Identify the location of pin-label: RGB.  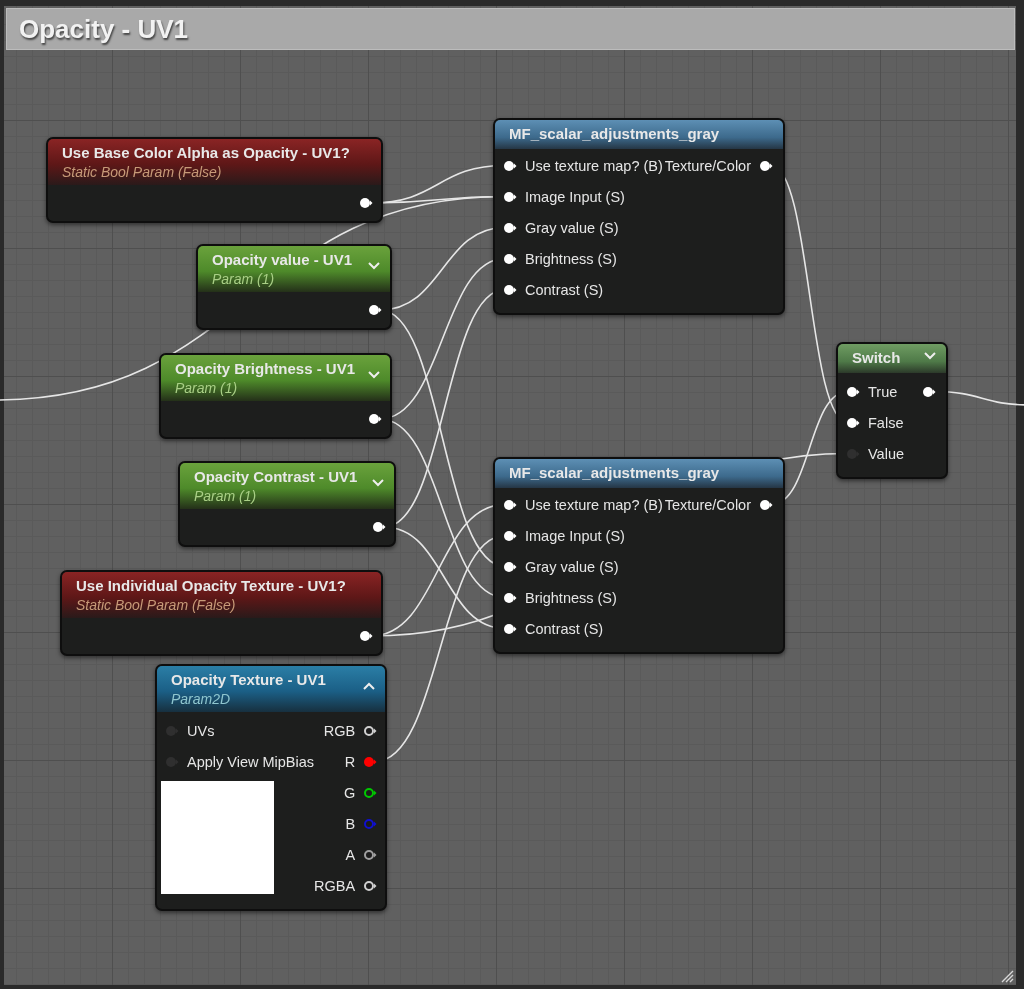
(339, 730).